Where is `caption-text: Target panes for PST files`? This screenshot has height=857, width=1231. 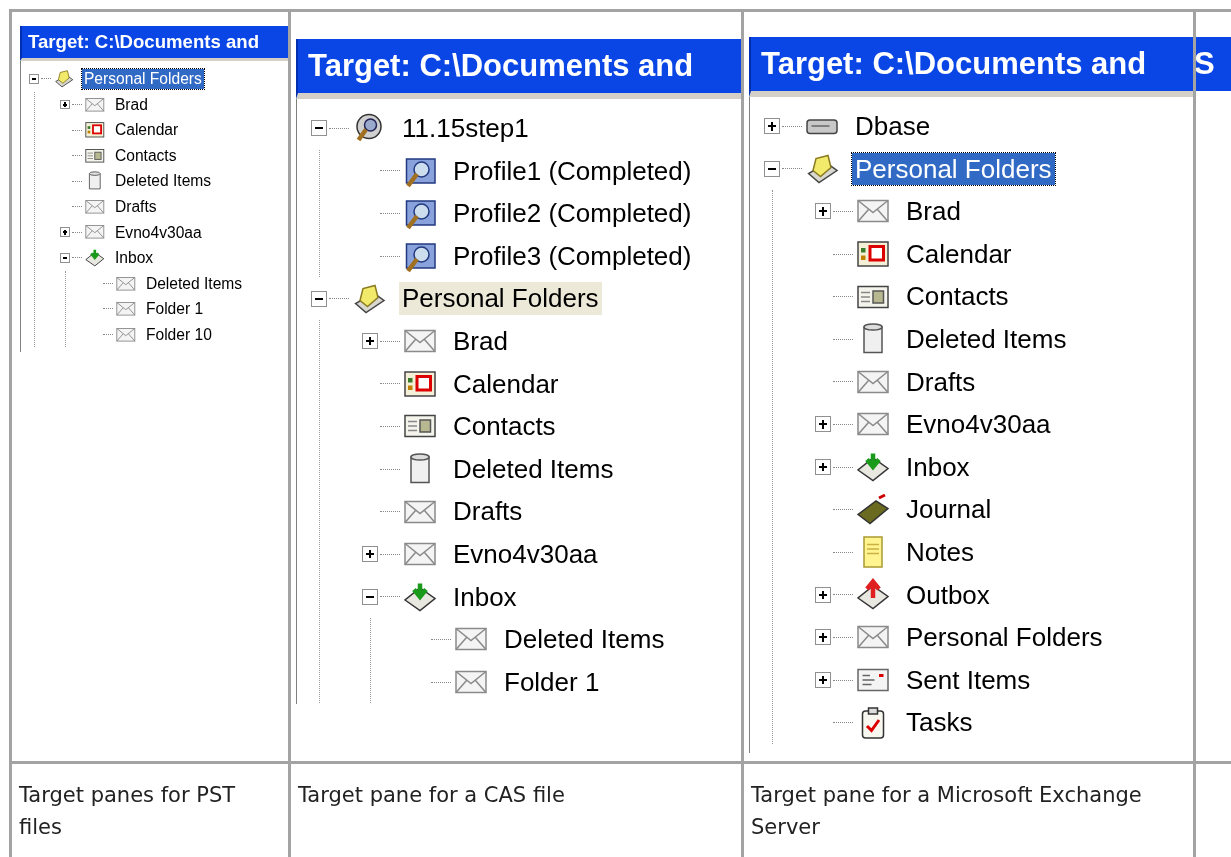
caption-text: Target panes for PST files is located at coordinates (127, 811).